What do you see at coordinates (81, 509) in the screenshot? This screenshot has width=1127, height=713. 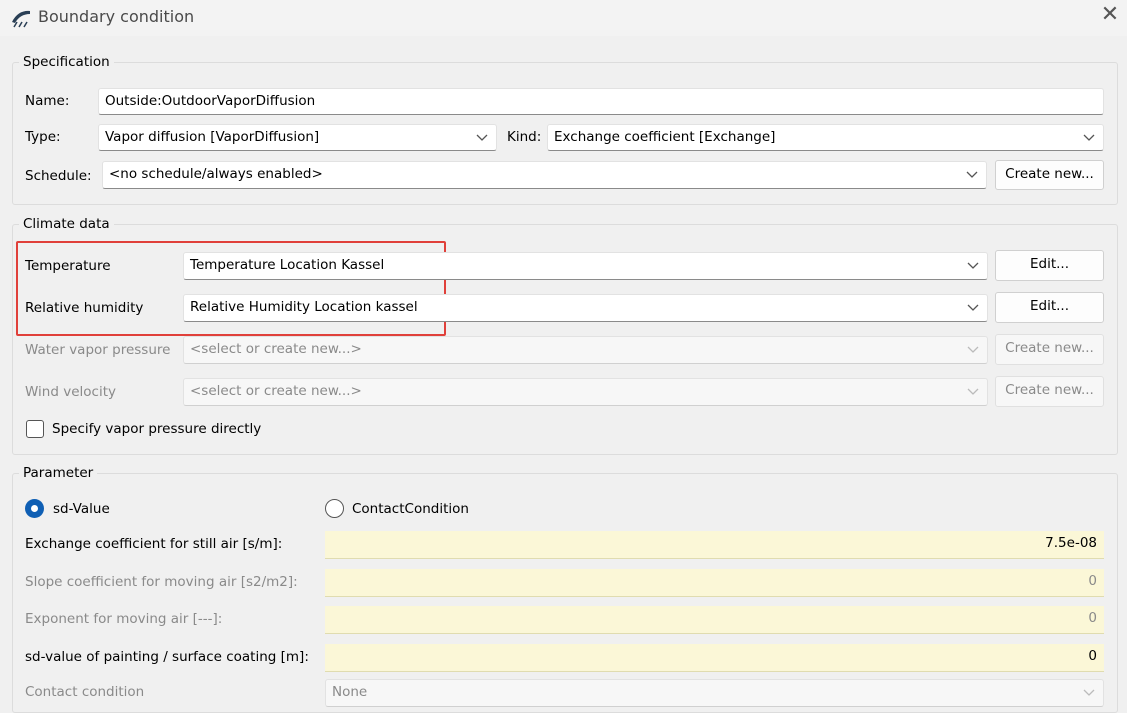 I see `sd-value-radio-label: sd-Value` at bounding box center [81, 509].